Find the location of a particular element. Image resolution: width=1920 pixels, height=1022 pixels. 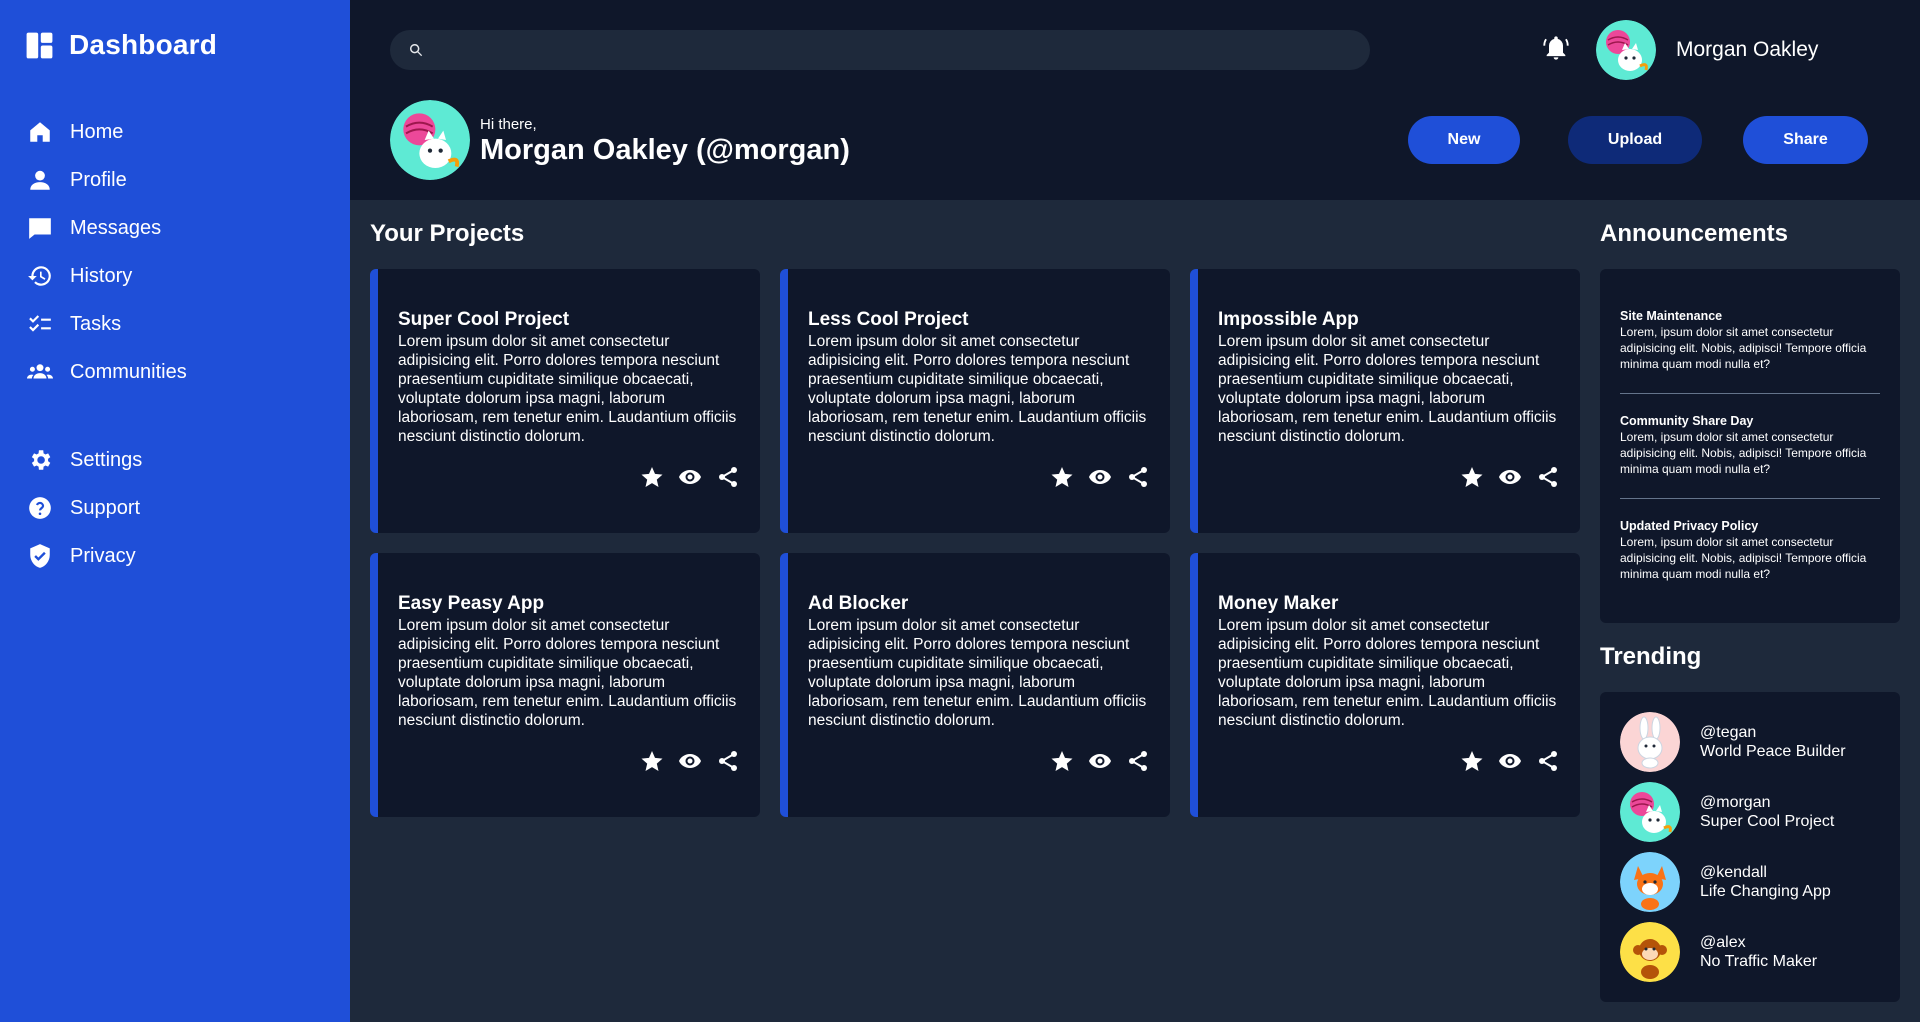

search-input is located at coordinates (896, 50).